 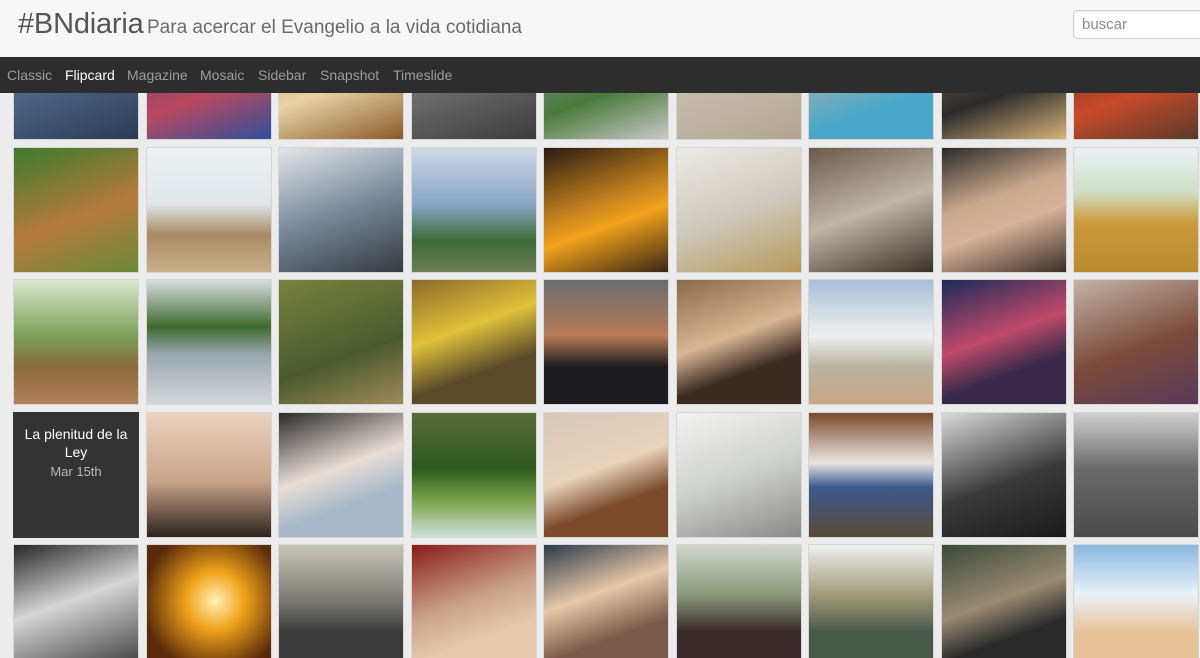 I want to click on post-card-title: La plenitud de la Ley, so click(x=76, y=443).